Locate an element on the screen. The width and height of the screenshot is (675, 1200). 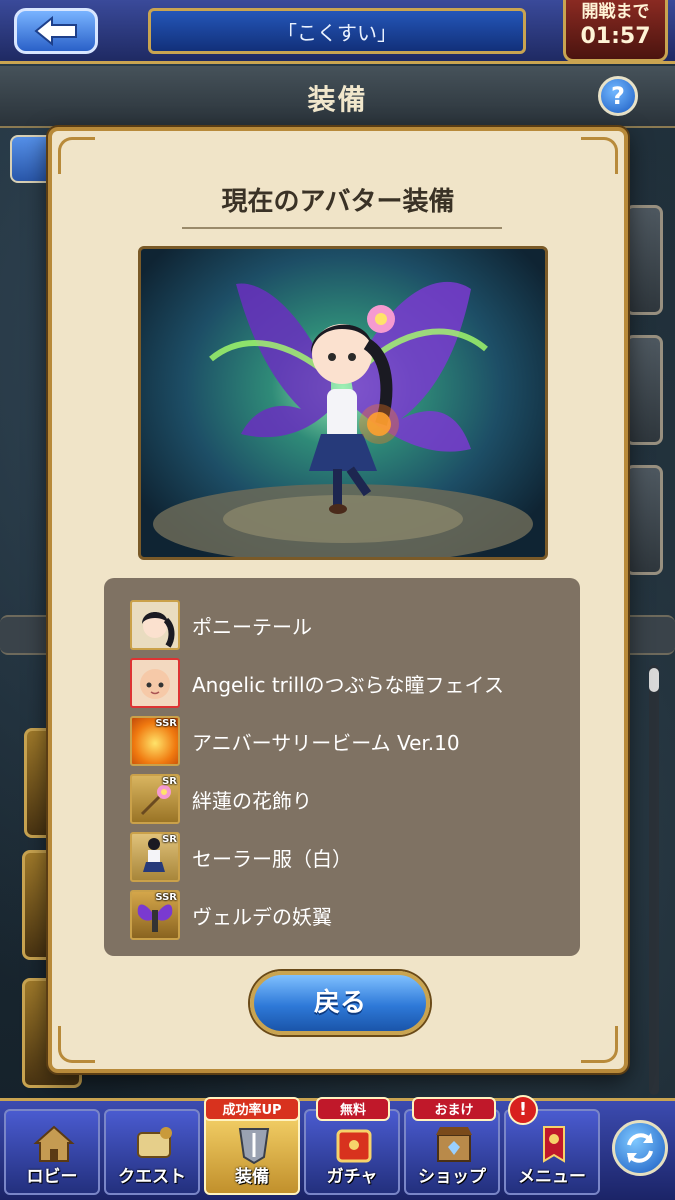
nav-label: ガチャ is located at coordinates (352, 1177).